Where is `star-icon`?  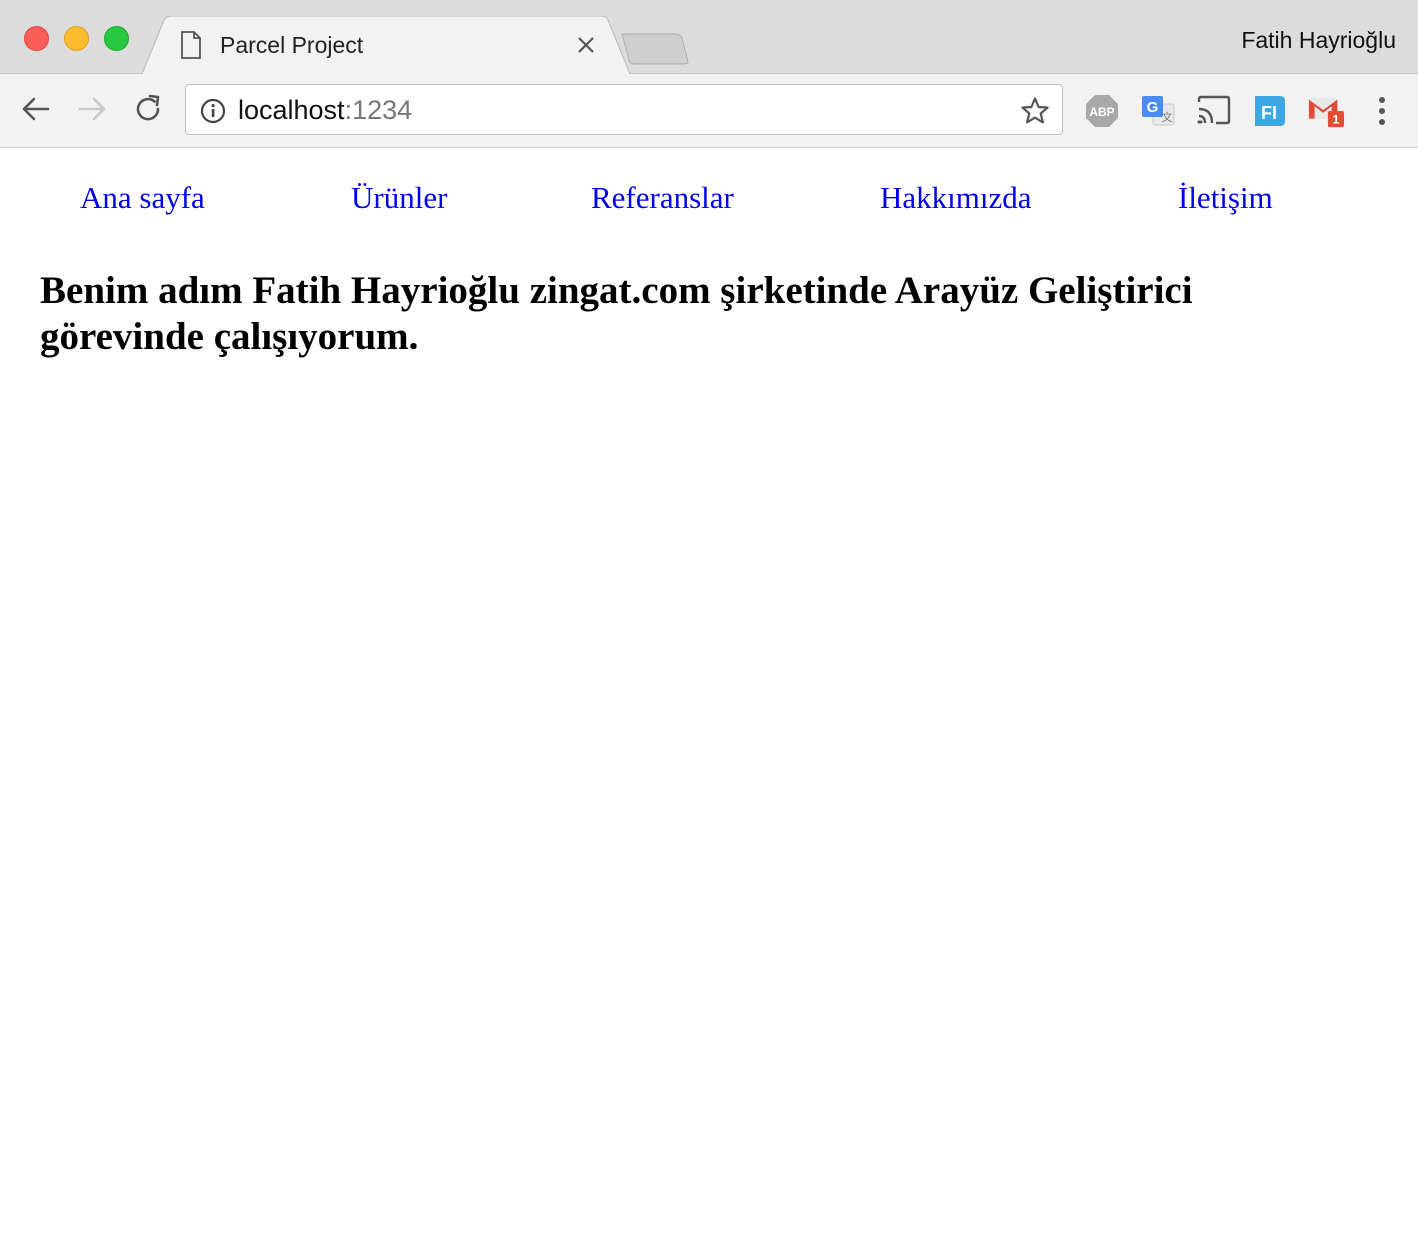 star-icon is located at coordinates (1035, 111).